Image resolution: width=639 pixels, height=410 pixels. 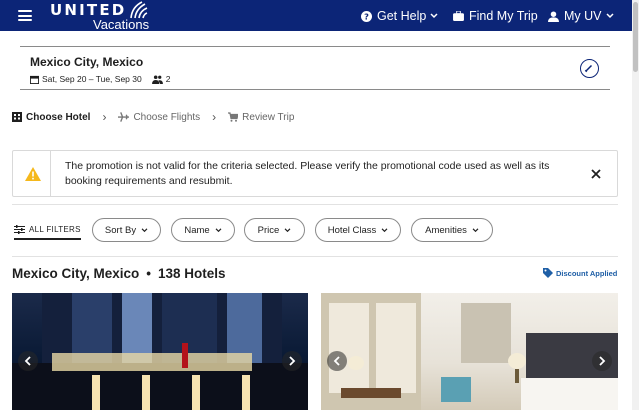 I want to click on calendar-icon, so click(x=34, y=79).